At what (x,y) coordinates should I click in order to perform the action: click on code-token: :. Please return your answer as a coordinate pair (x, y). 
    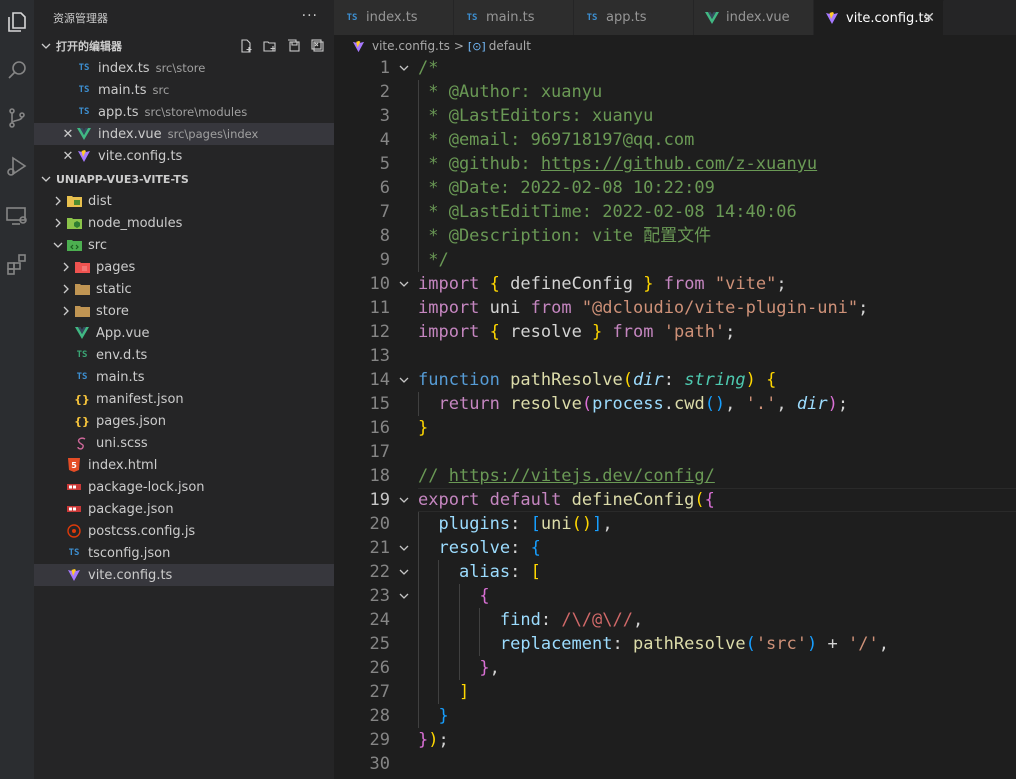
    Looking at the image, I should click on (622, 644).